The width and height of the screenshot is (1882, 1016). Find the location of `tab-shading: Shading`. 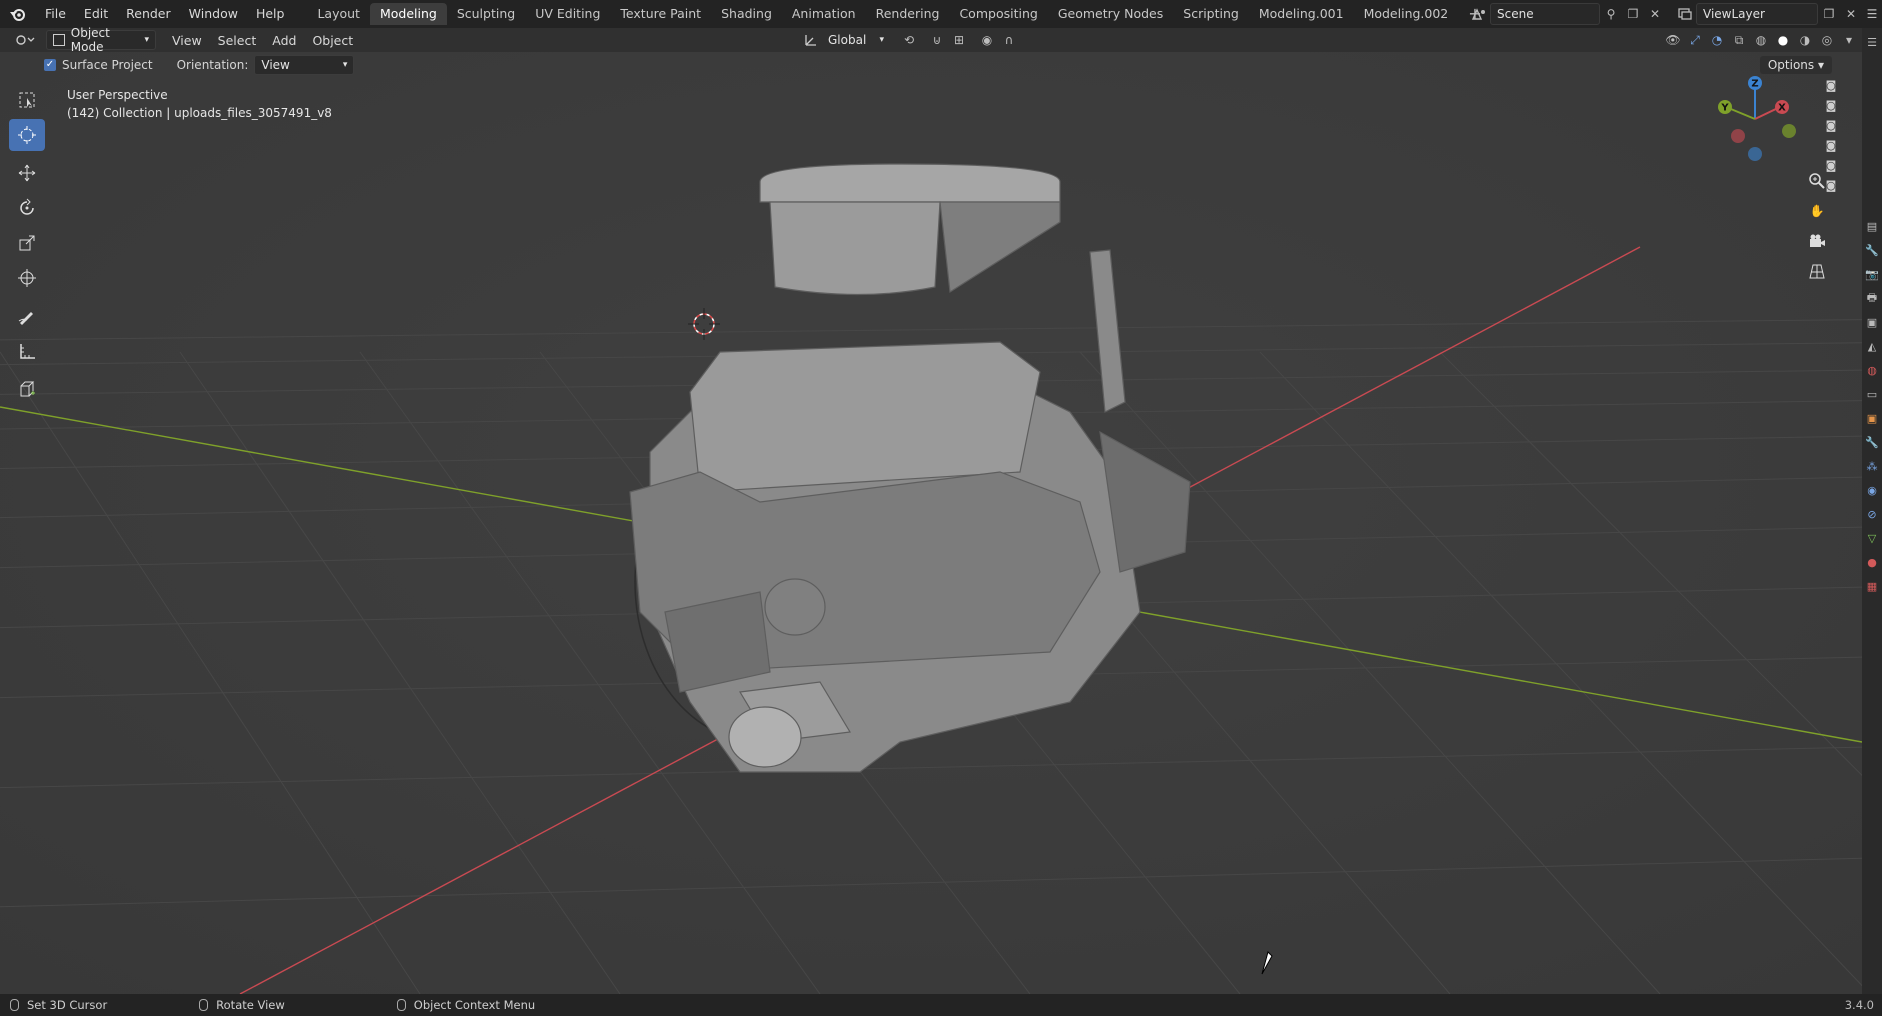

tab-shading: Shading is located at coordinates (746, 14).